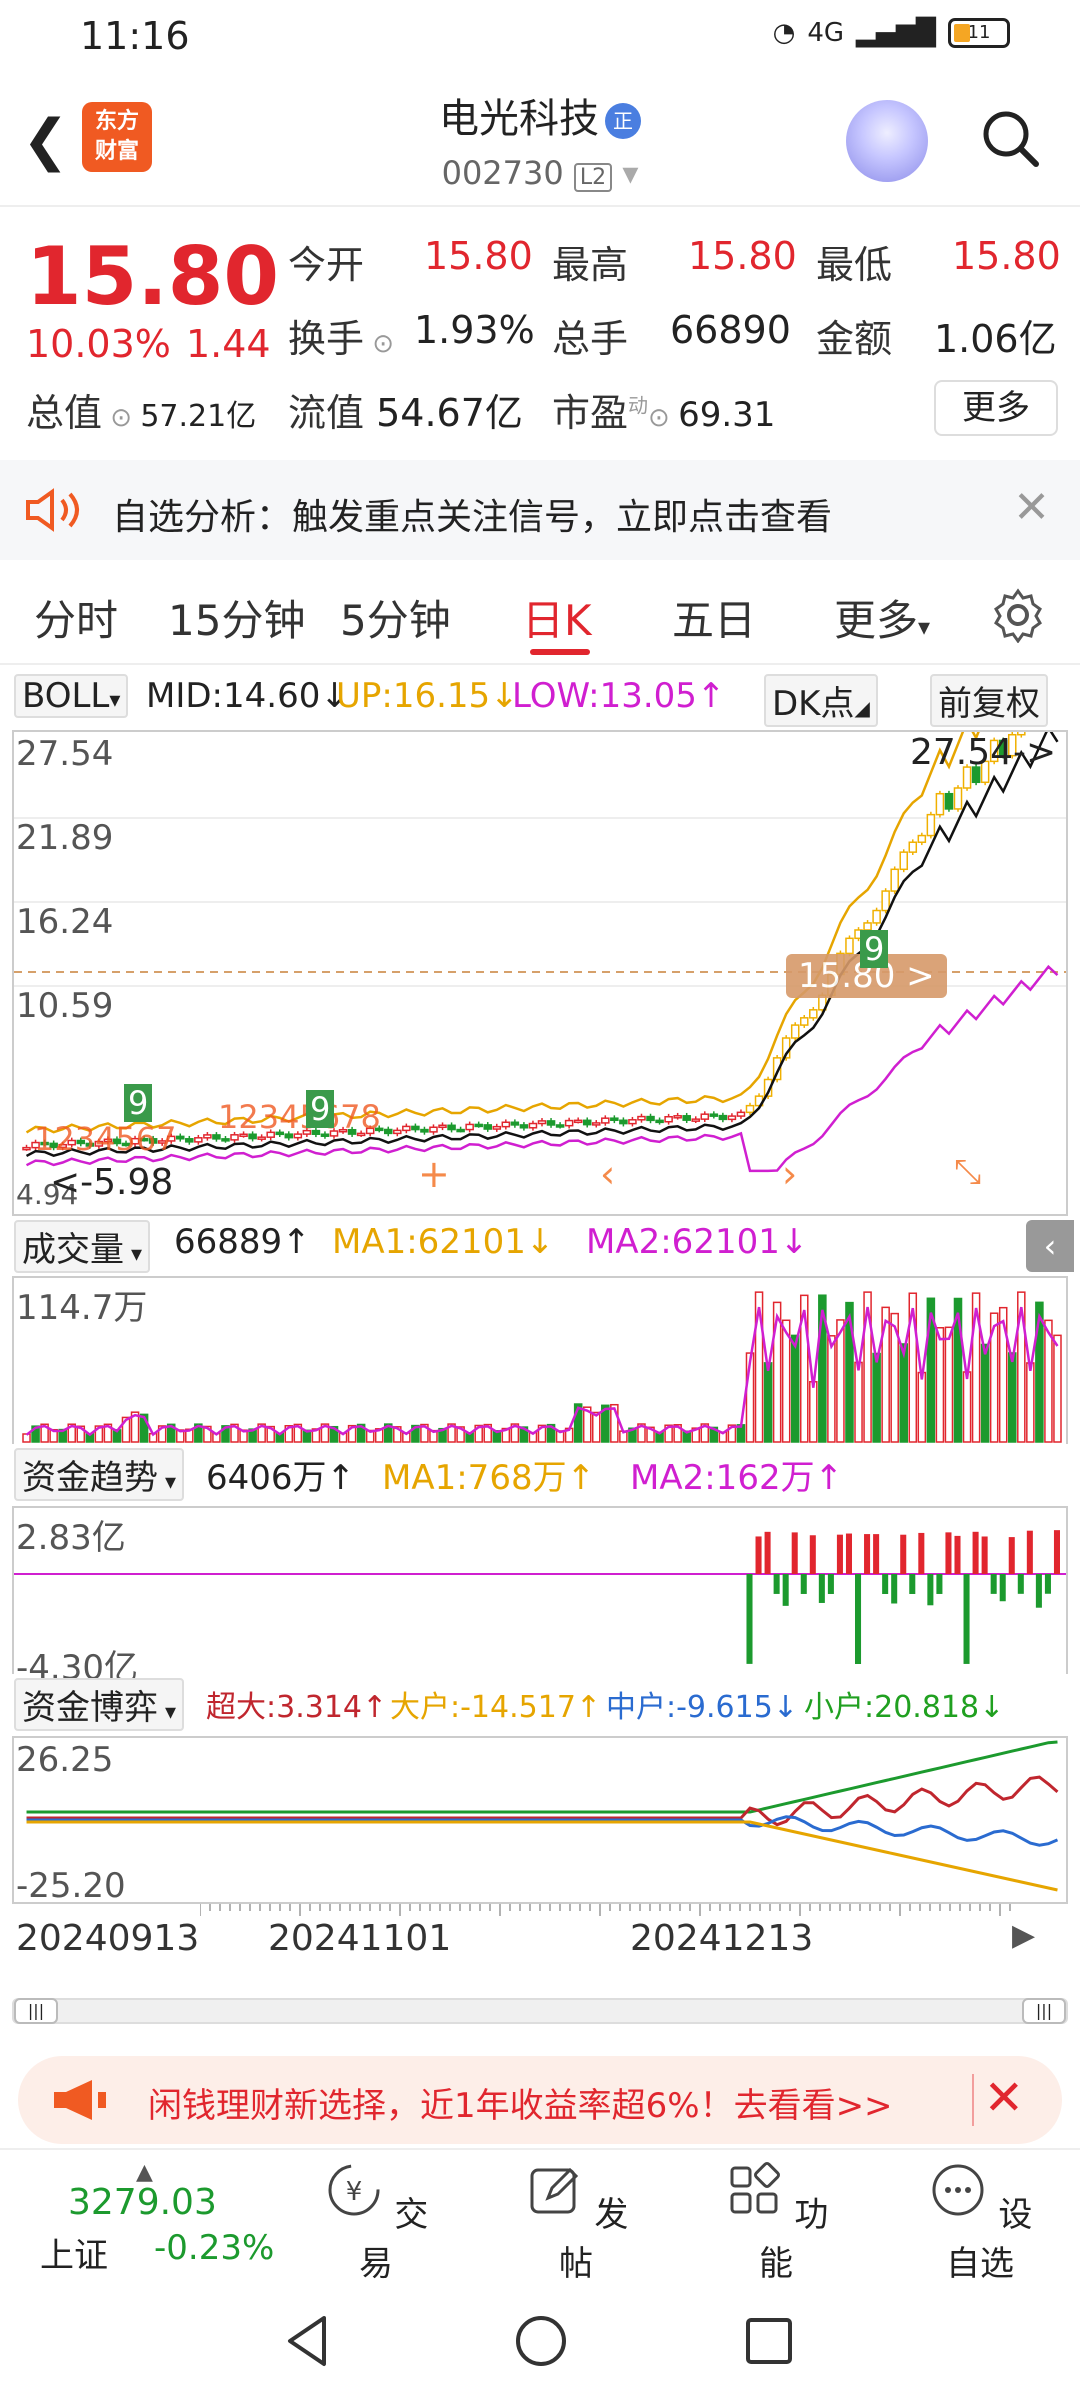  Describe the element at coordinates (307, 2341) in the screenshot. I see `back-nav-icon` at that location.